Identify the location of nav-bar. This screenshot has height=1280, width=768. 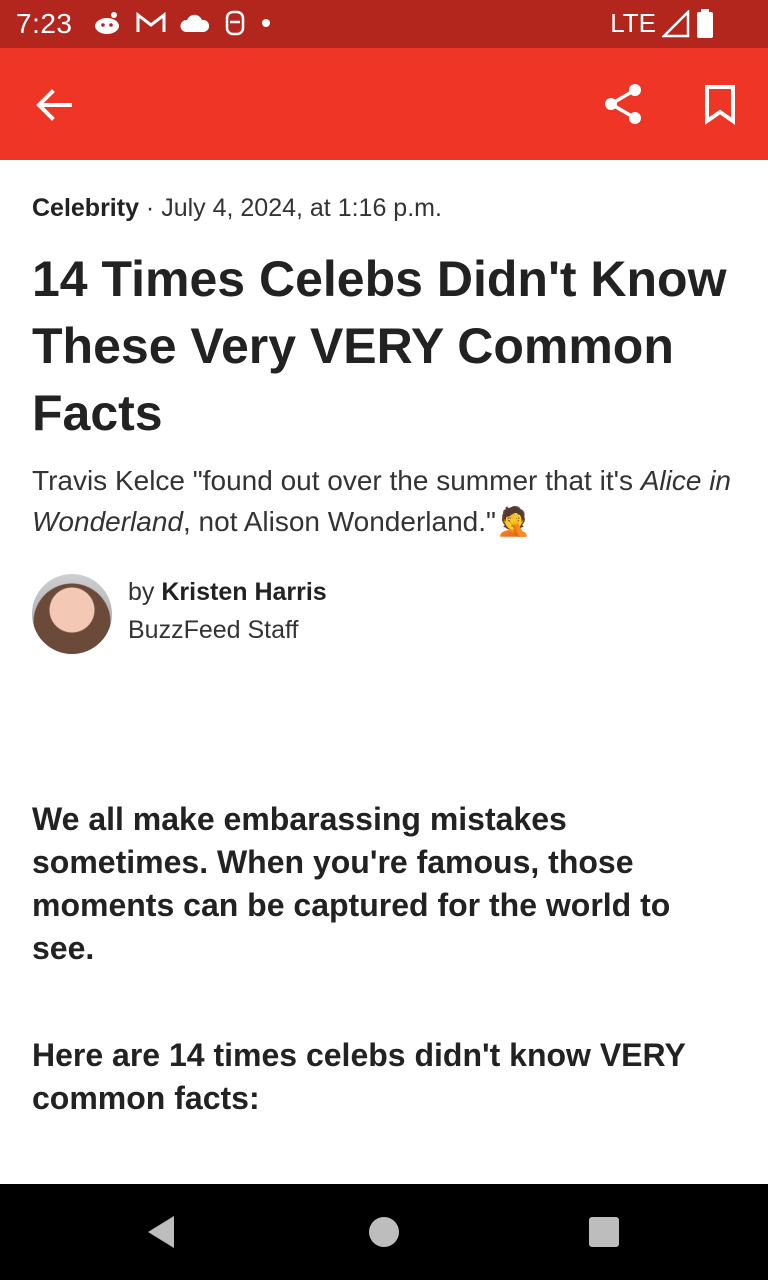
(384, 1232).